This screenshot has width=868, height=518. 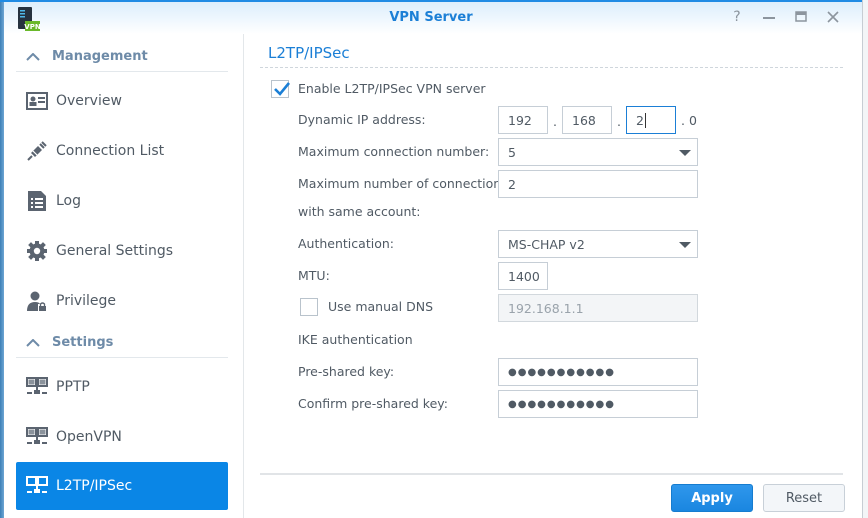 What do you see at coordinates (512, 152) in the screenshot?
I see `max-connections-value: 5` at bounding box center [512, 152].